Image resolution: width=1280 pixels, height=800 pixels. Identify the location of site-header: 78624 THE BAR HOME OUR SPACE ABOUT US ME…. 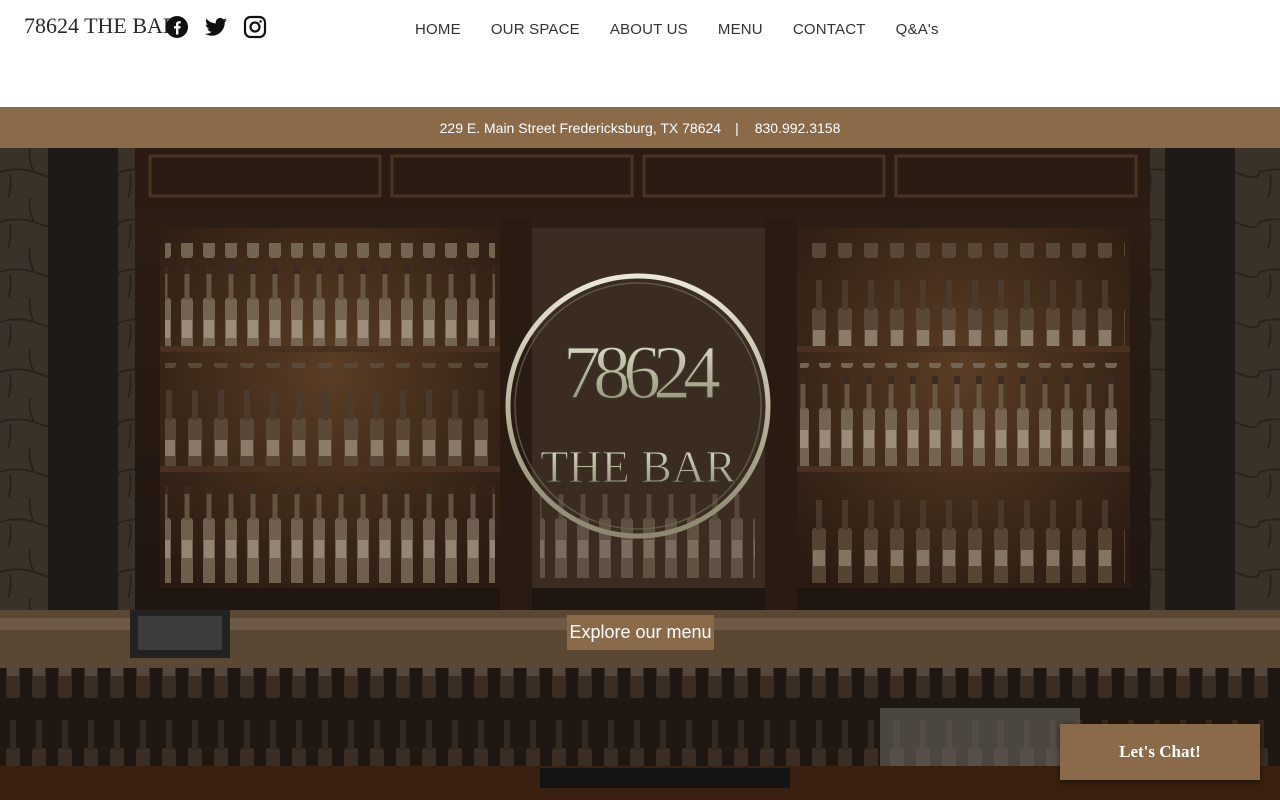
(640, 53).